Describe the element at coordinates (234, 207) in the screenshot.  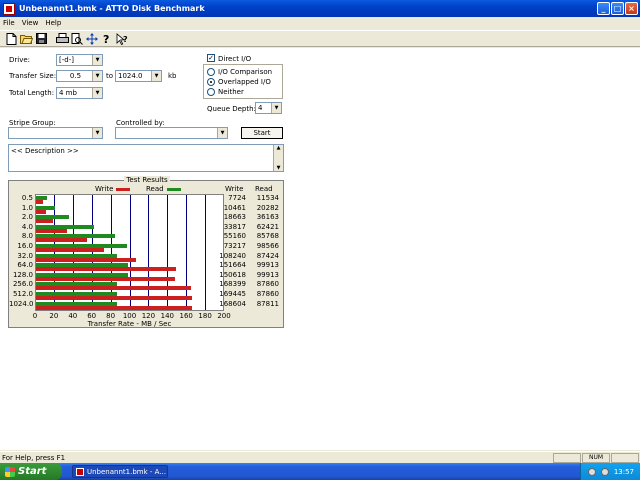
I see `write-value: 10461` at that location.